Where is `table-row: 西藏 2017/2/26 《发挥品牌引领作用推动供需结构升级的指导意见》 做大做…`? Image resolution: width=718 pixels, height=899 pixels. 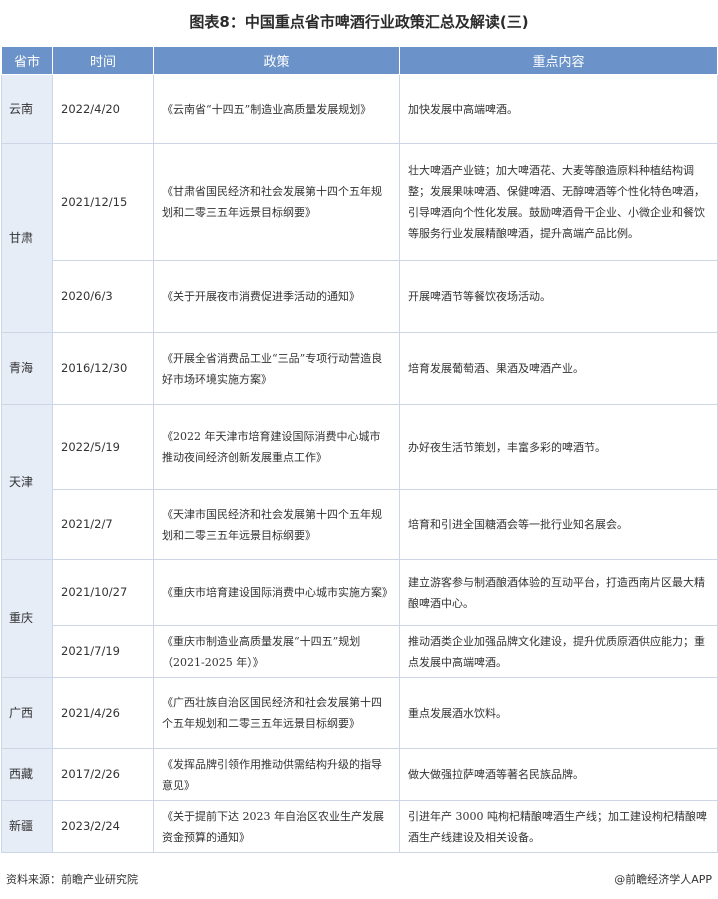
table-row: 西藏 2017/2/26 《发挥品牌引领作用推动供需结构升级的指导意见》 做大做… is located at coordinates (359, 774).